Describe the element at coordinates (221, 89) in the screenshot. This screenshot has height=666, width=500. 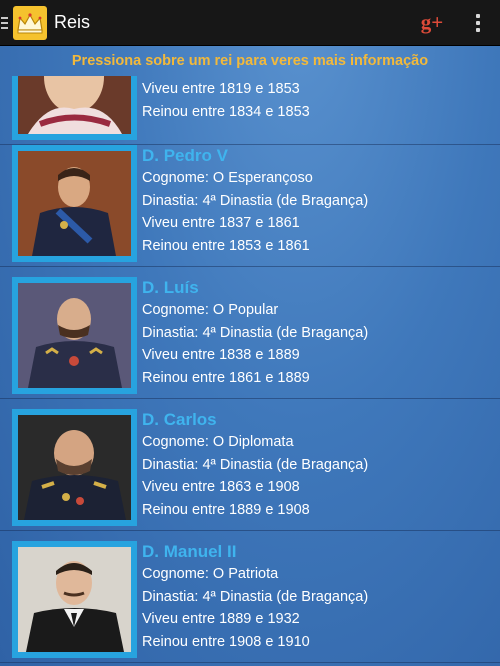
I see `king-lived: Viveu entre 1819 e 1853` at that location.